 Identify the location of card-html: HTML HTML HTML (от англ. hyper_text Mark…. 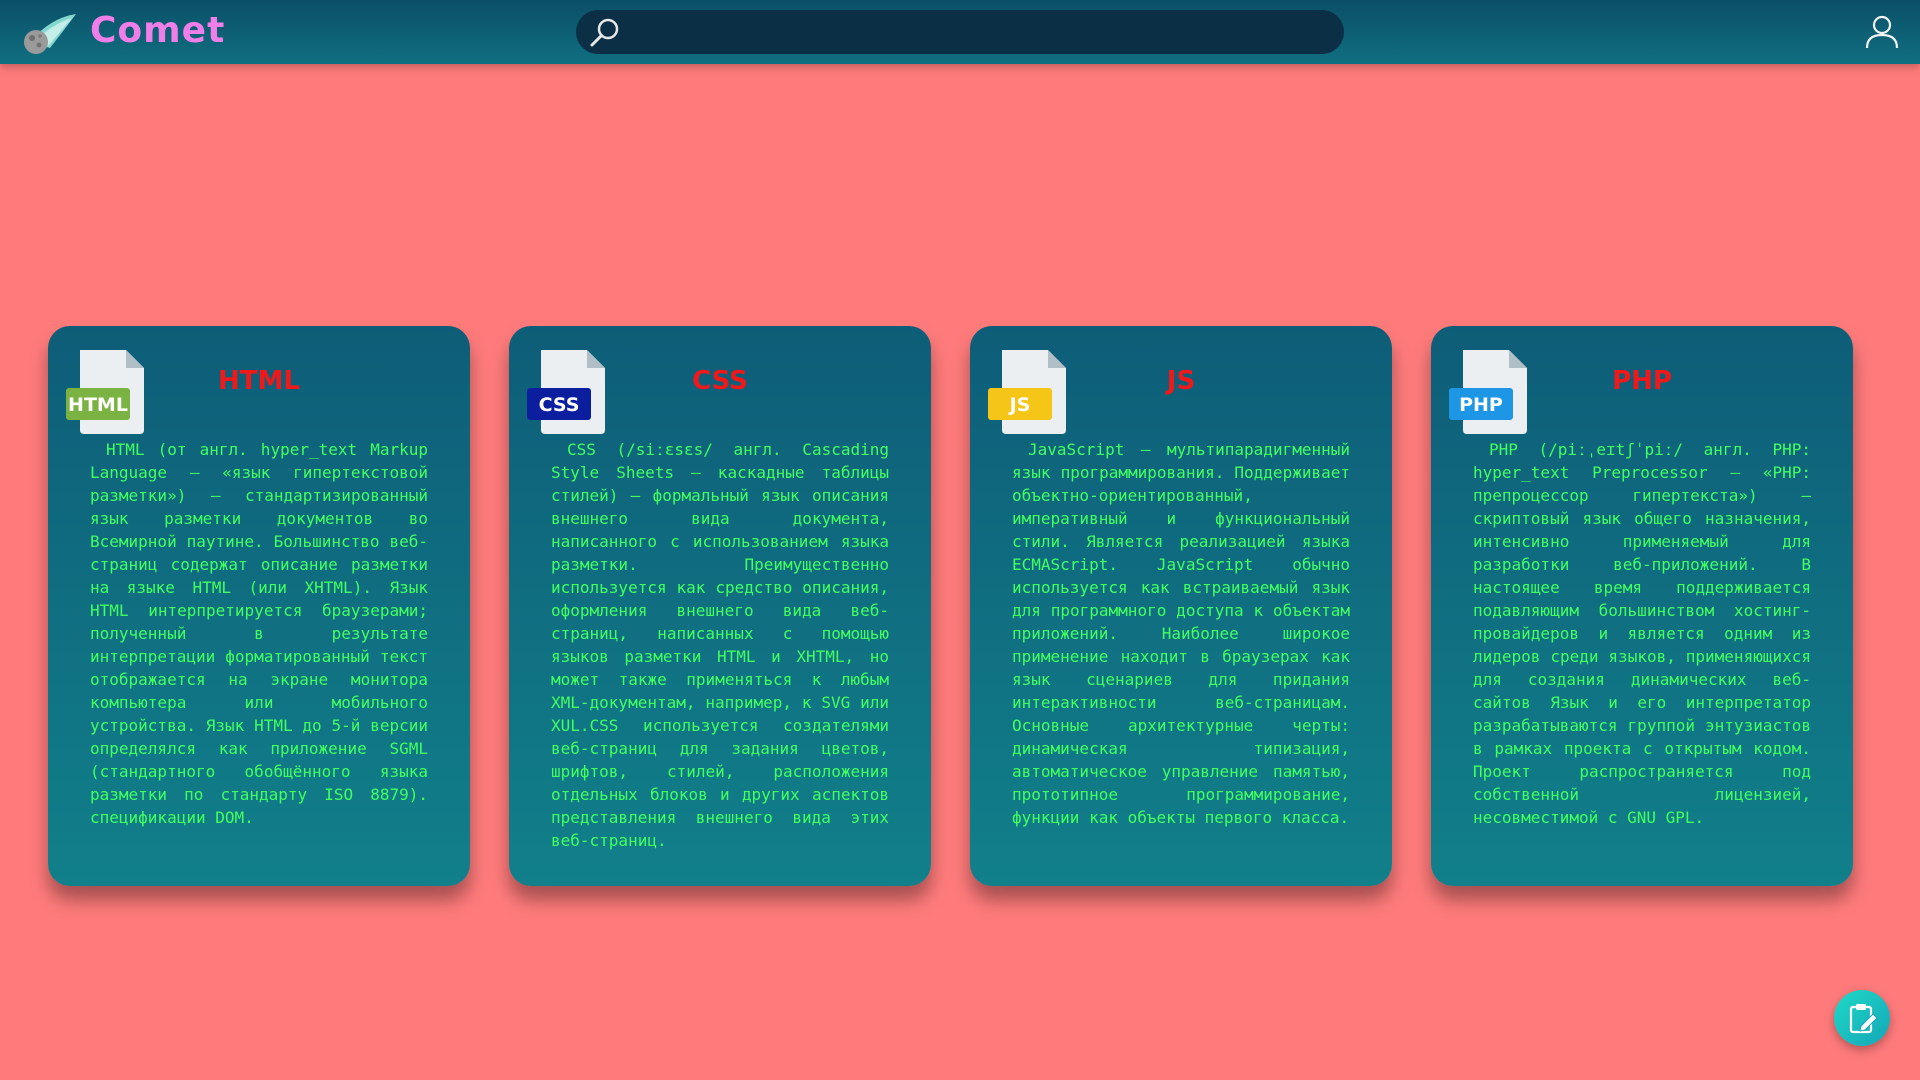
(259, 606).